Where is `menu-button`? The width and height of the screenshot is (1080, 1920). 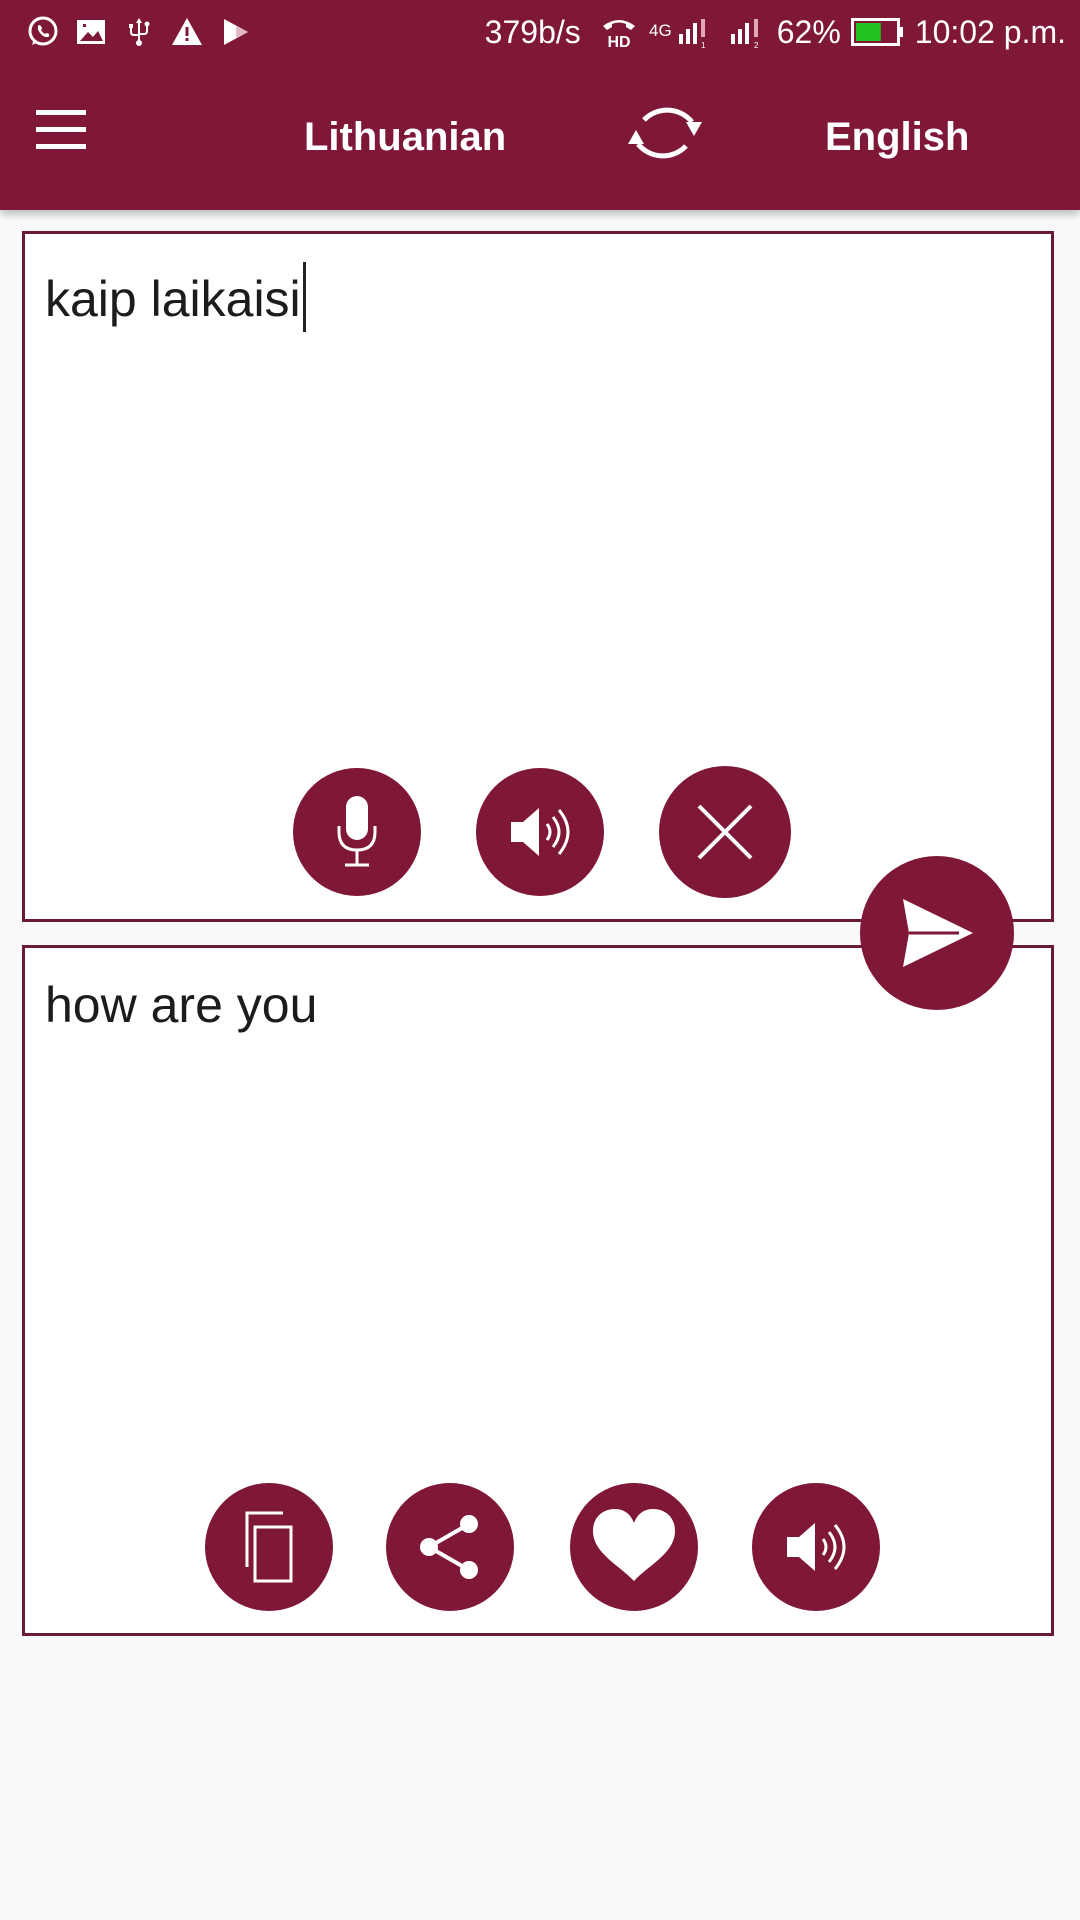 menu-button is located at coordinates (66, 135).